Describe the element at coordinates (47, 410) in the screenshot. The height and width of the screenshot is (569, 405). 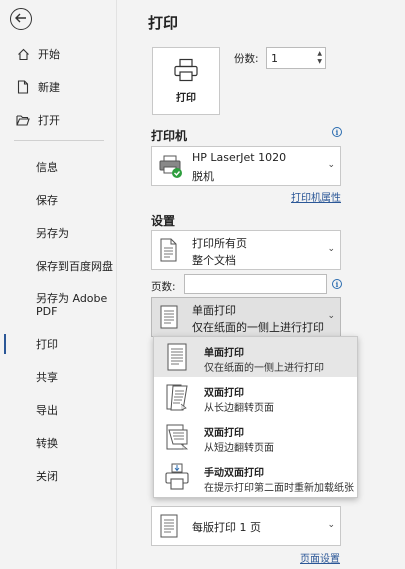
I see `nav-export-label: 导出` at that location.